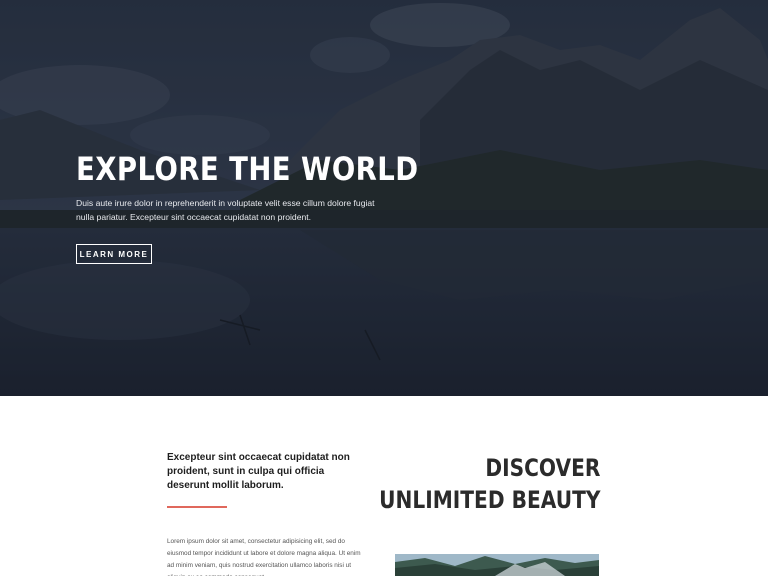 Image resolution: width=768 pixels, height=576 pixels. I want to click on learn-more-button: LEARN MORE, so click(114, 254).